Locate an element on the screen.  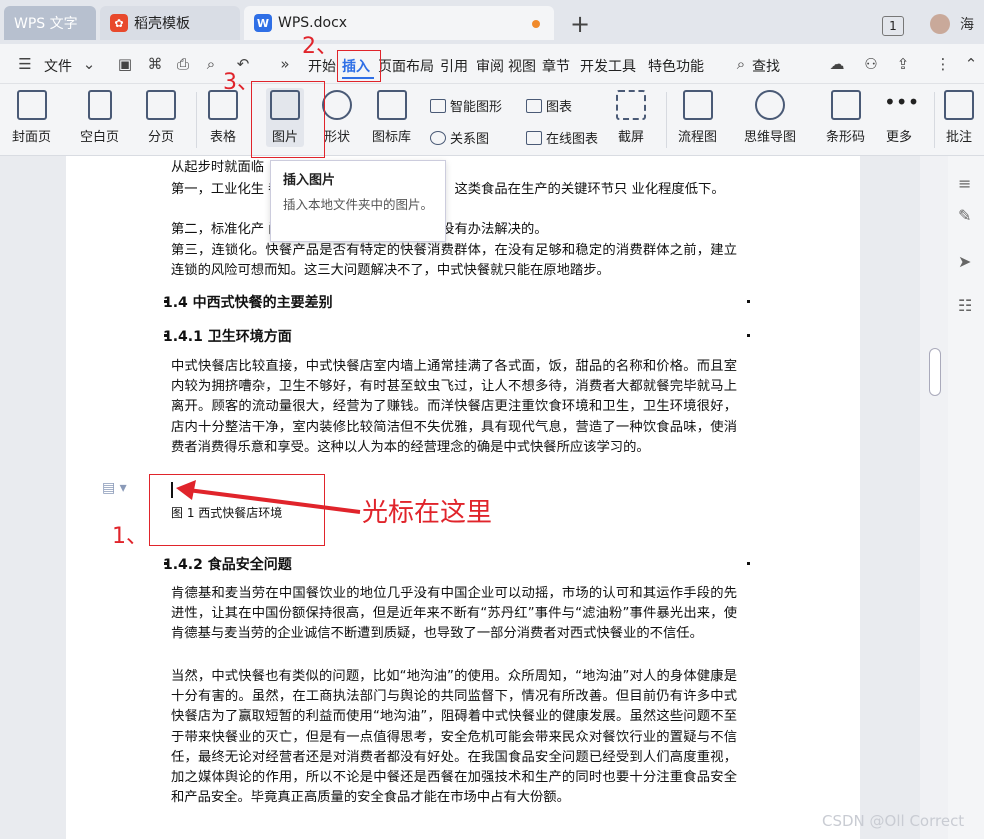
heading-1-4-2: 1.4.2 食品安全问题 is located at coordinates (227, 564).